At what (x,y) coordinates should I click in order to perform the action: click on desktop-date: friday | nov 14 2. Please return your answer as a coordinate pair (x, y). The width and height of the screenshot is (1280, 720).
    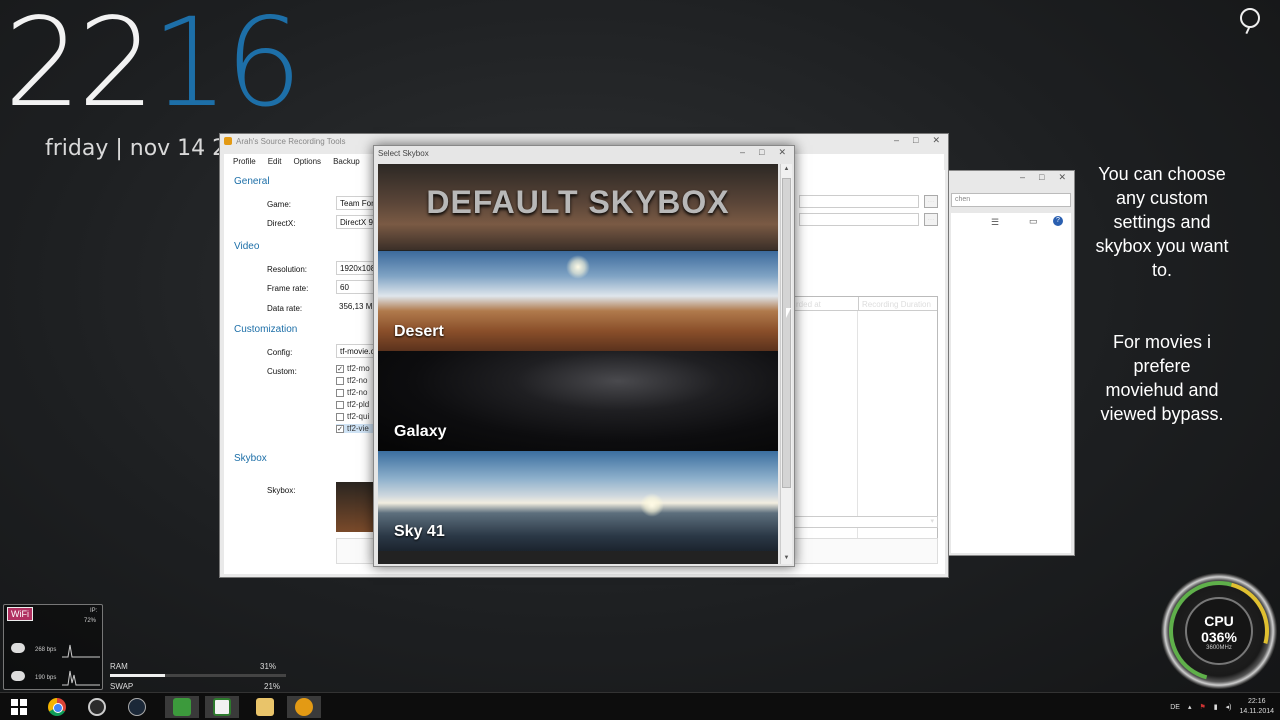
    Looking at the image, I should click on (132, 148).